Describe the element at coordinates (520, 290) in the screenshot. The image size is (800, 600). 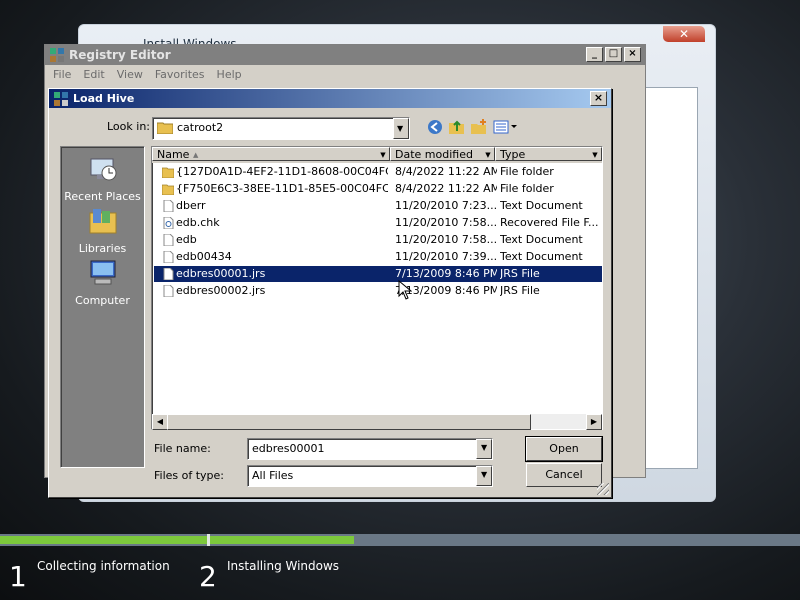
I see `file-type: JRS File` at that location.